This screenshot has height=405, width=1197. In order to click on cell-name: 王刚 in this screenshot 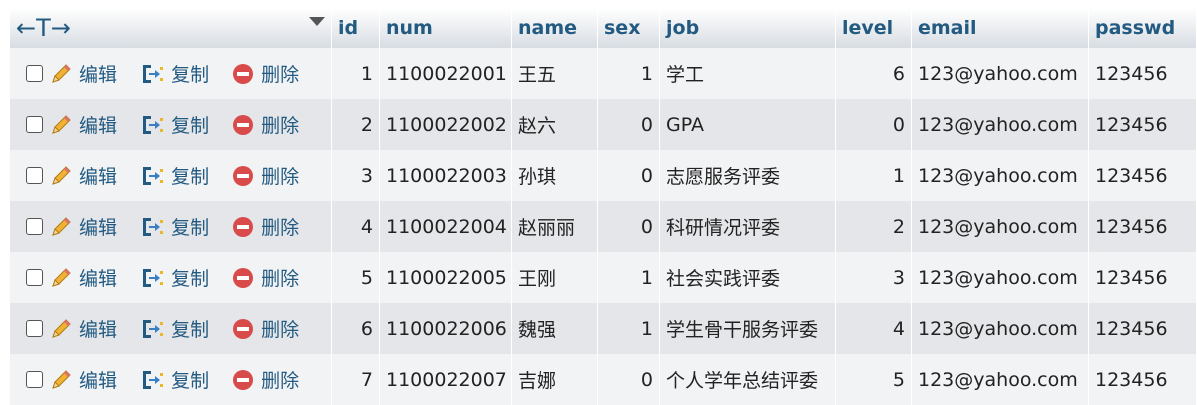, I will do `click(555, 277)`.